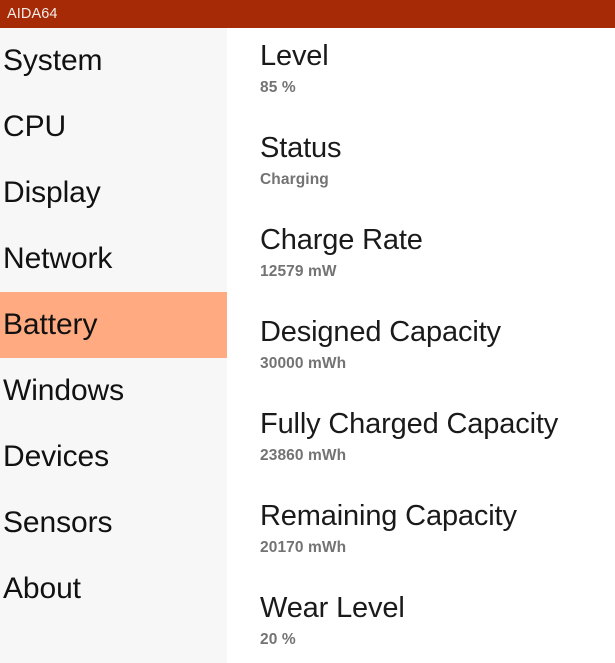 The width and height of the screenshot is (615, 663). What do you see at coordinates (437, 161) in the screenshot?
I see `detail-entry: Status Charging` at bounding box center [437, 161].